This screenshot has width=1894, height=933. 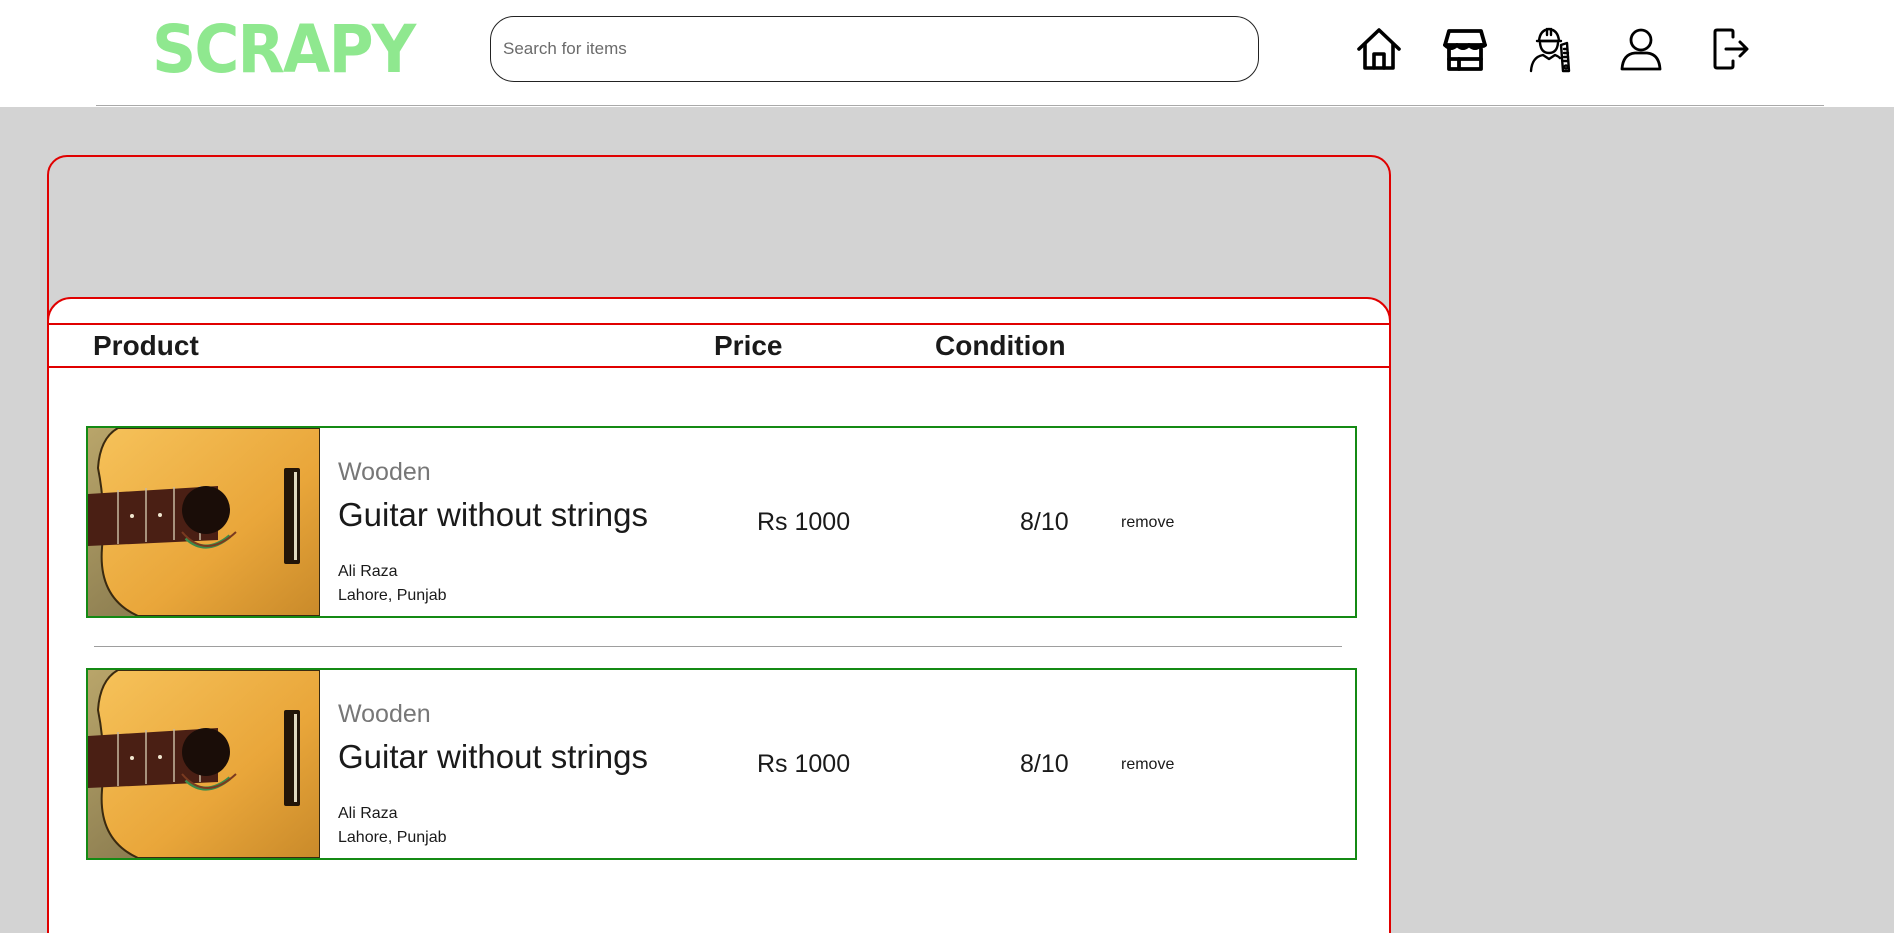 What do you see at coordinates (284, 50) in the screenshot?
I see `brand-logo: SCRAPY` at bounding box center [284, 50].